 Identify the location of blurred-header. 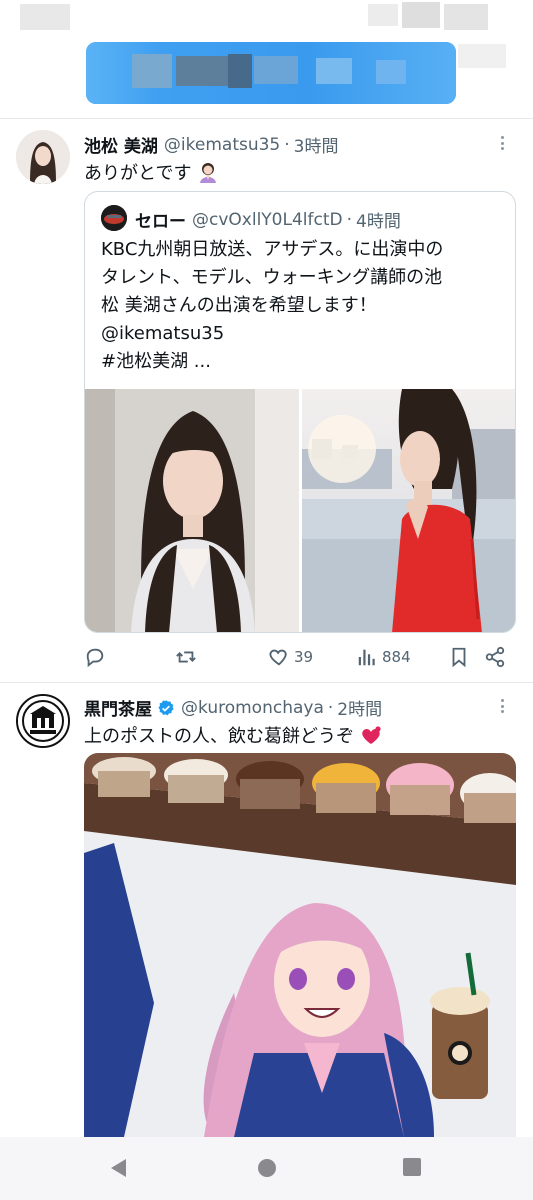
(266, 59).